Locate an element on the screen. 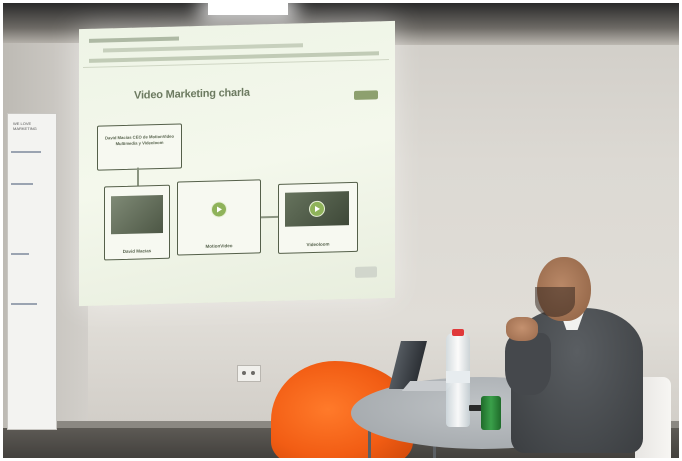 This screenshot has width=682, height=461. wall-socket is located at coordinates (249, 373).